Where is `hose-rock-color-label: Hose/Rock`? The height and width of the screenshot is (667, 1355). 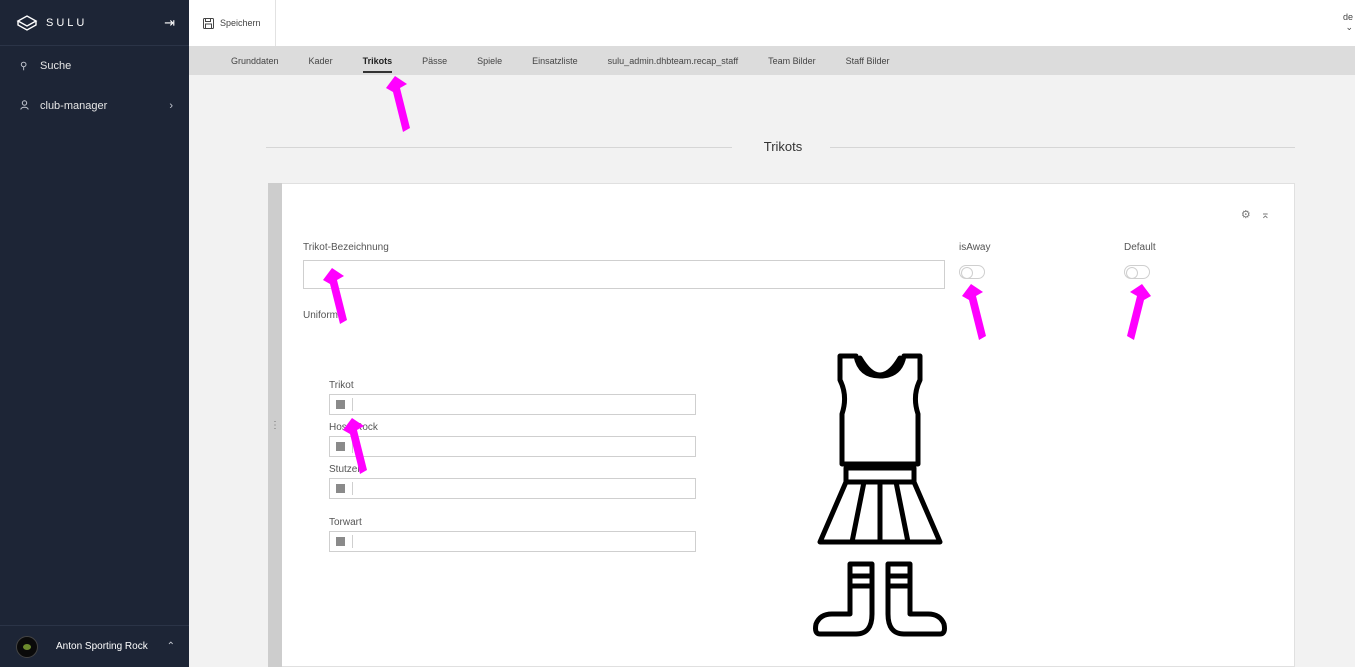
hose-rock-color-label: Hose/Rock is located at coordinates (353, 427).